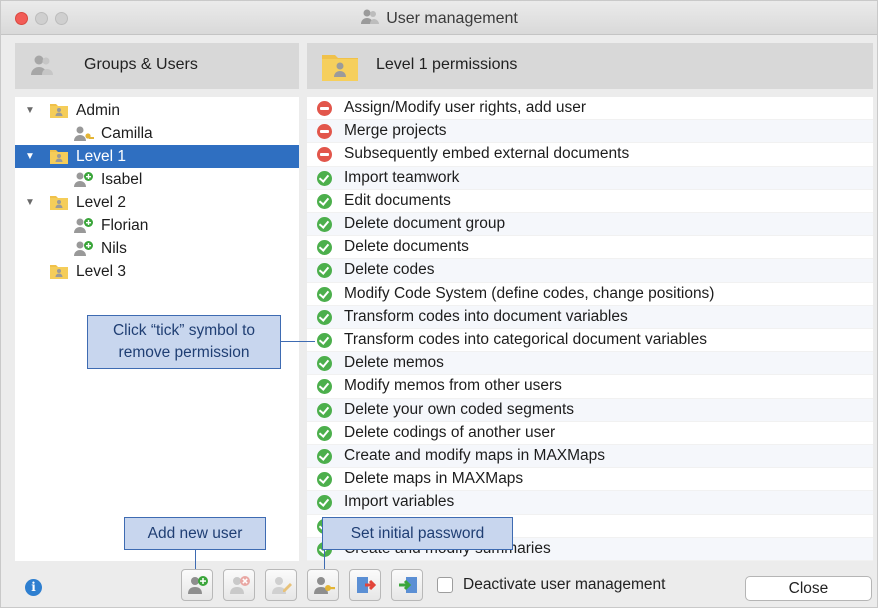 This screenshot has width=878, height=608. What do you see at coordinates (157, 110) in the screenshot?
I see `tree-group-admin: ▼ Admin` at bounding box center [157, 110].